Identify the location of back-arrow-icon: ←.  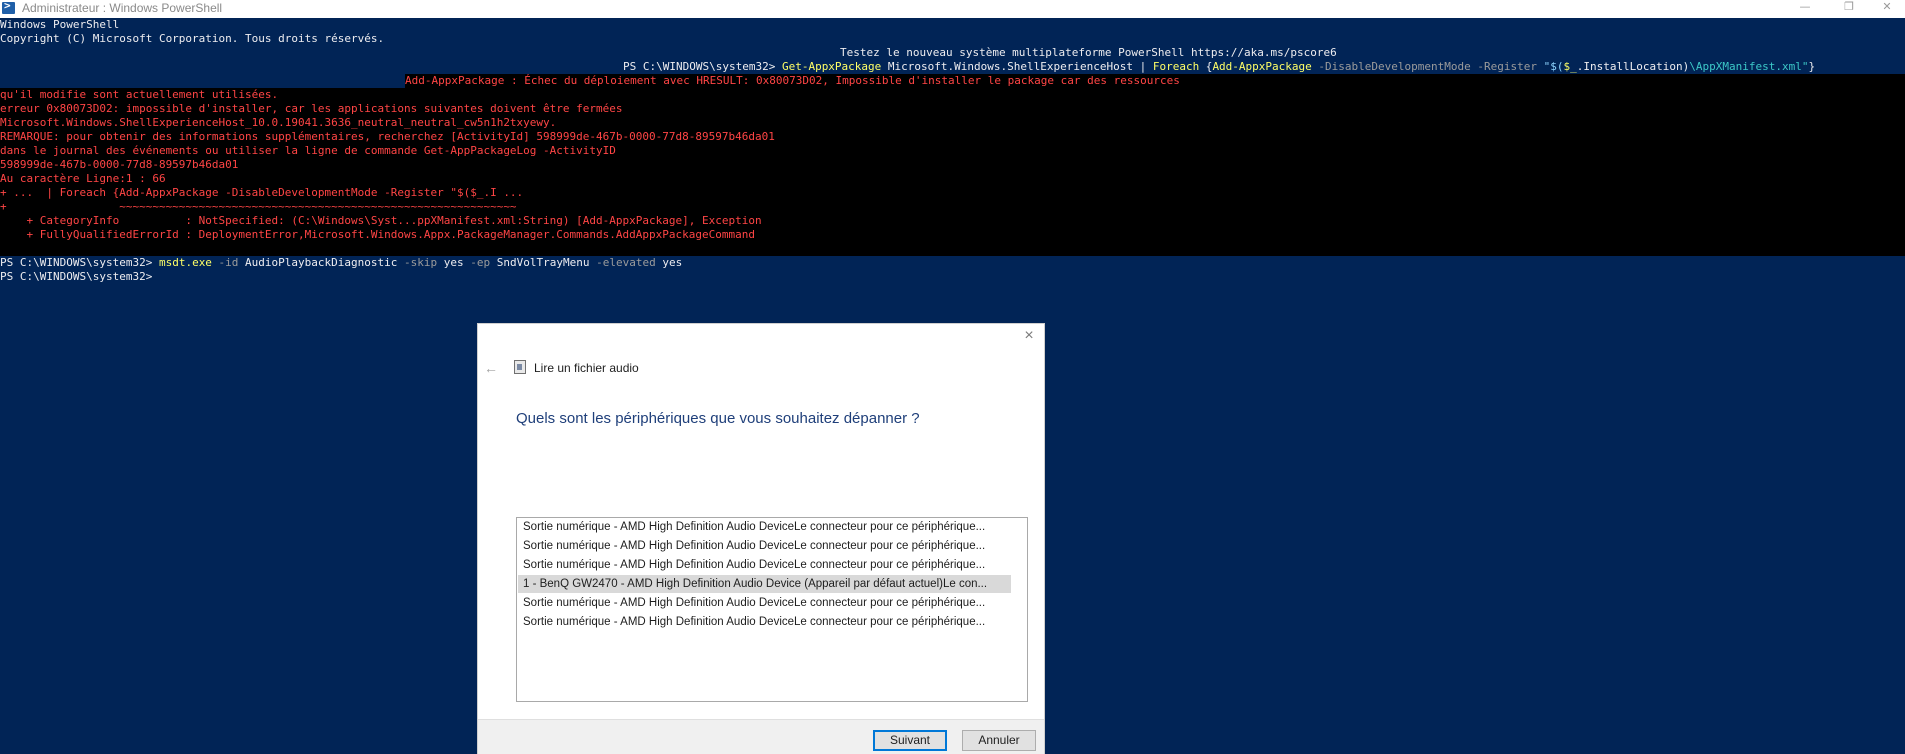
(492, 368).